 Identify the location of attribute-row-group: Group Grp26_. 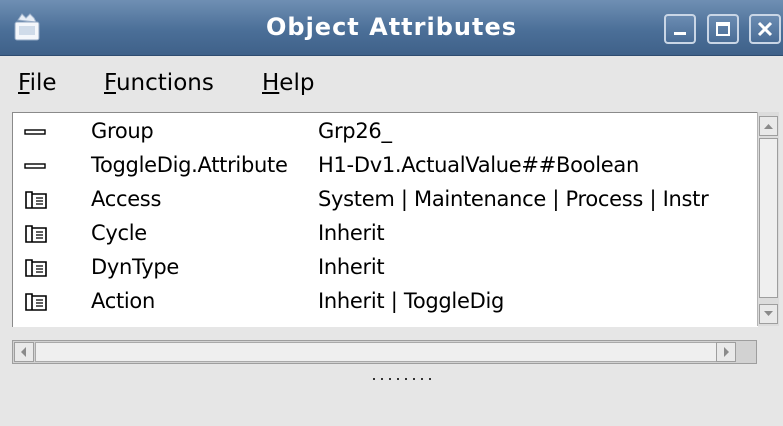
(385, 132).